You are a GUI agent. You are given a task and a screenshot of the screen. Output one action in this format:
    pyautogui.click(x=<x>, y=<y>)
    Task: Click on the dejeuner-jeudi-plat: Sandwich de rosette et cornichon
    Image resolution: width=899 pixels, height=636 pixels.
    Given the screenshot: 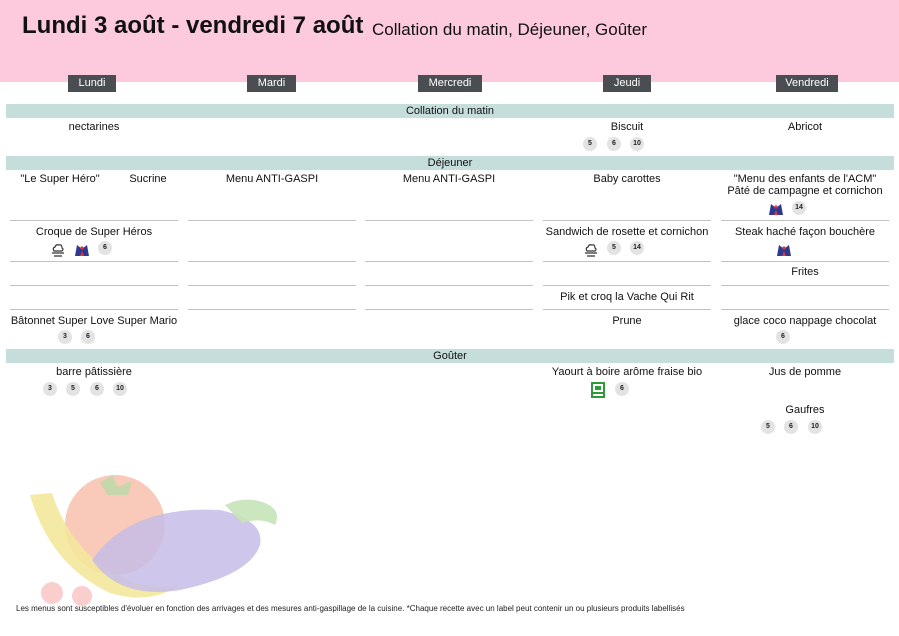 What is the action you would take?
    pyautogui.click(x=627, y=232)
    